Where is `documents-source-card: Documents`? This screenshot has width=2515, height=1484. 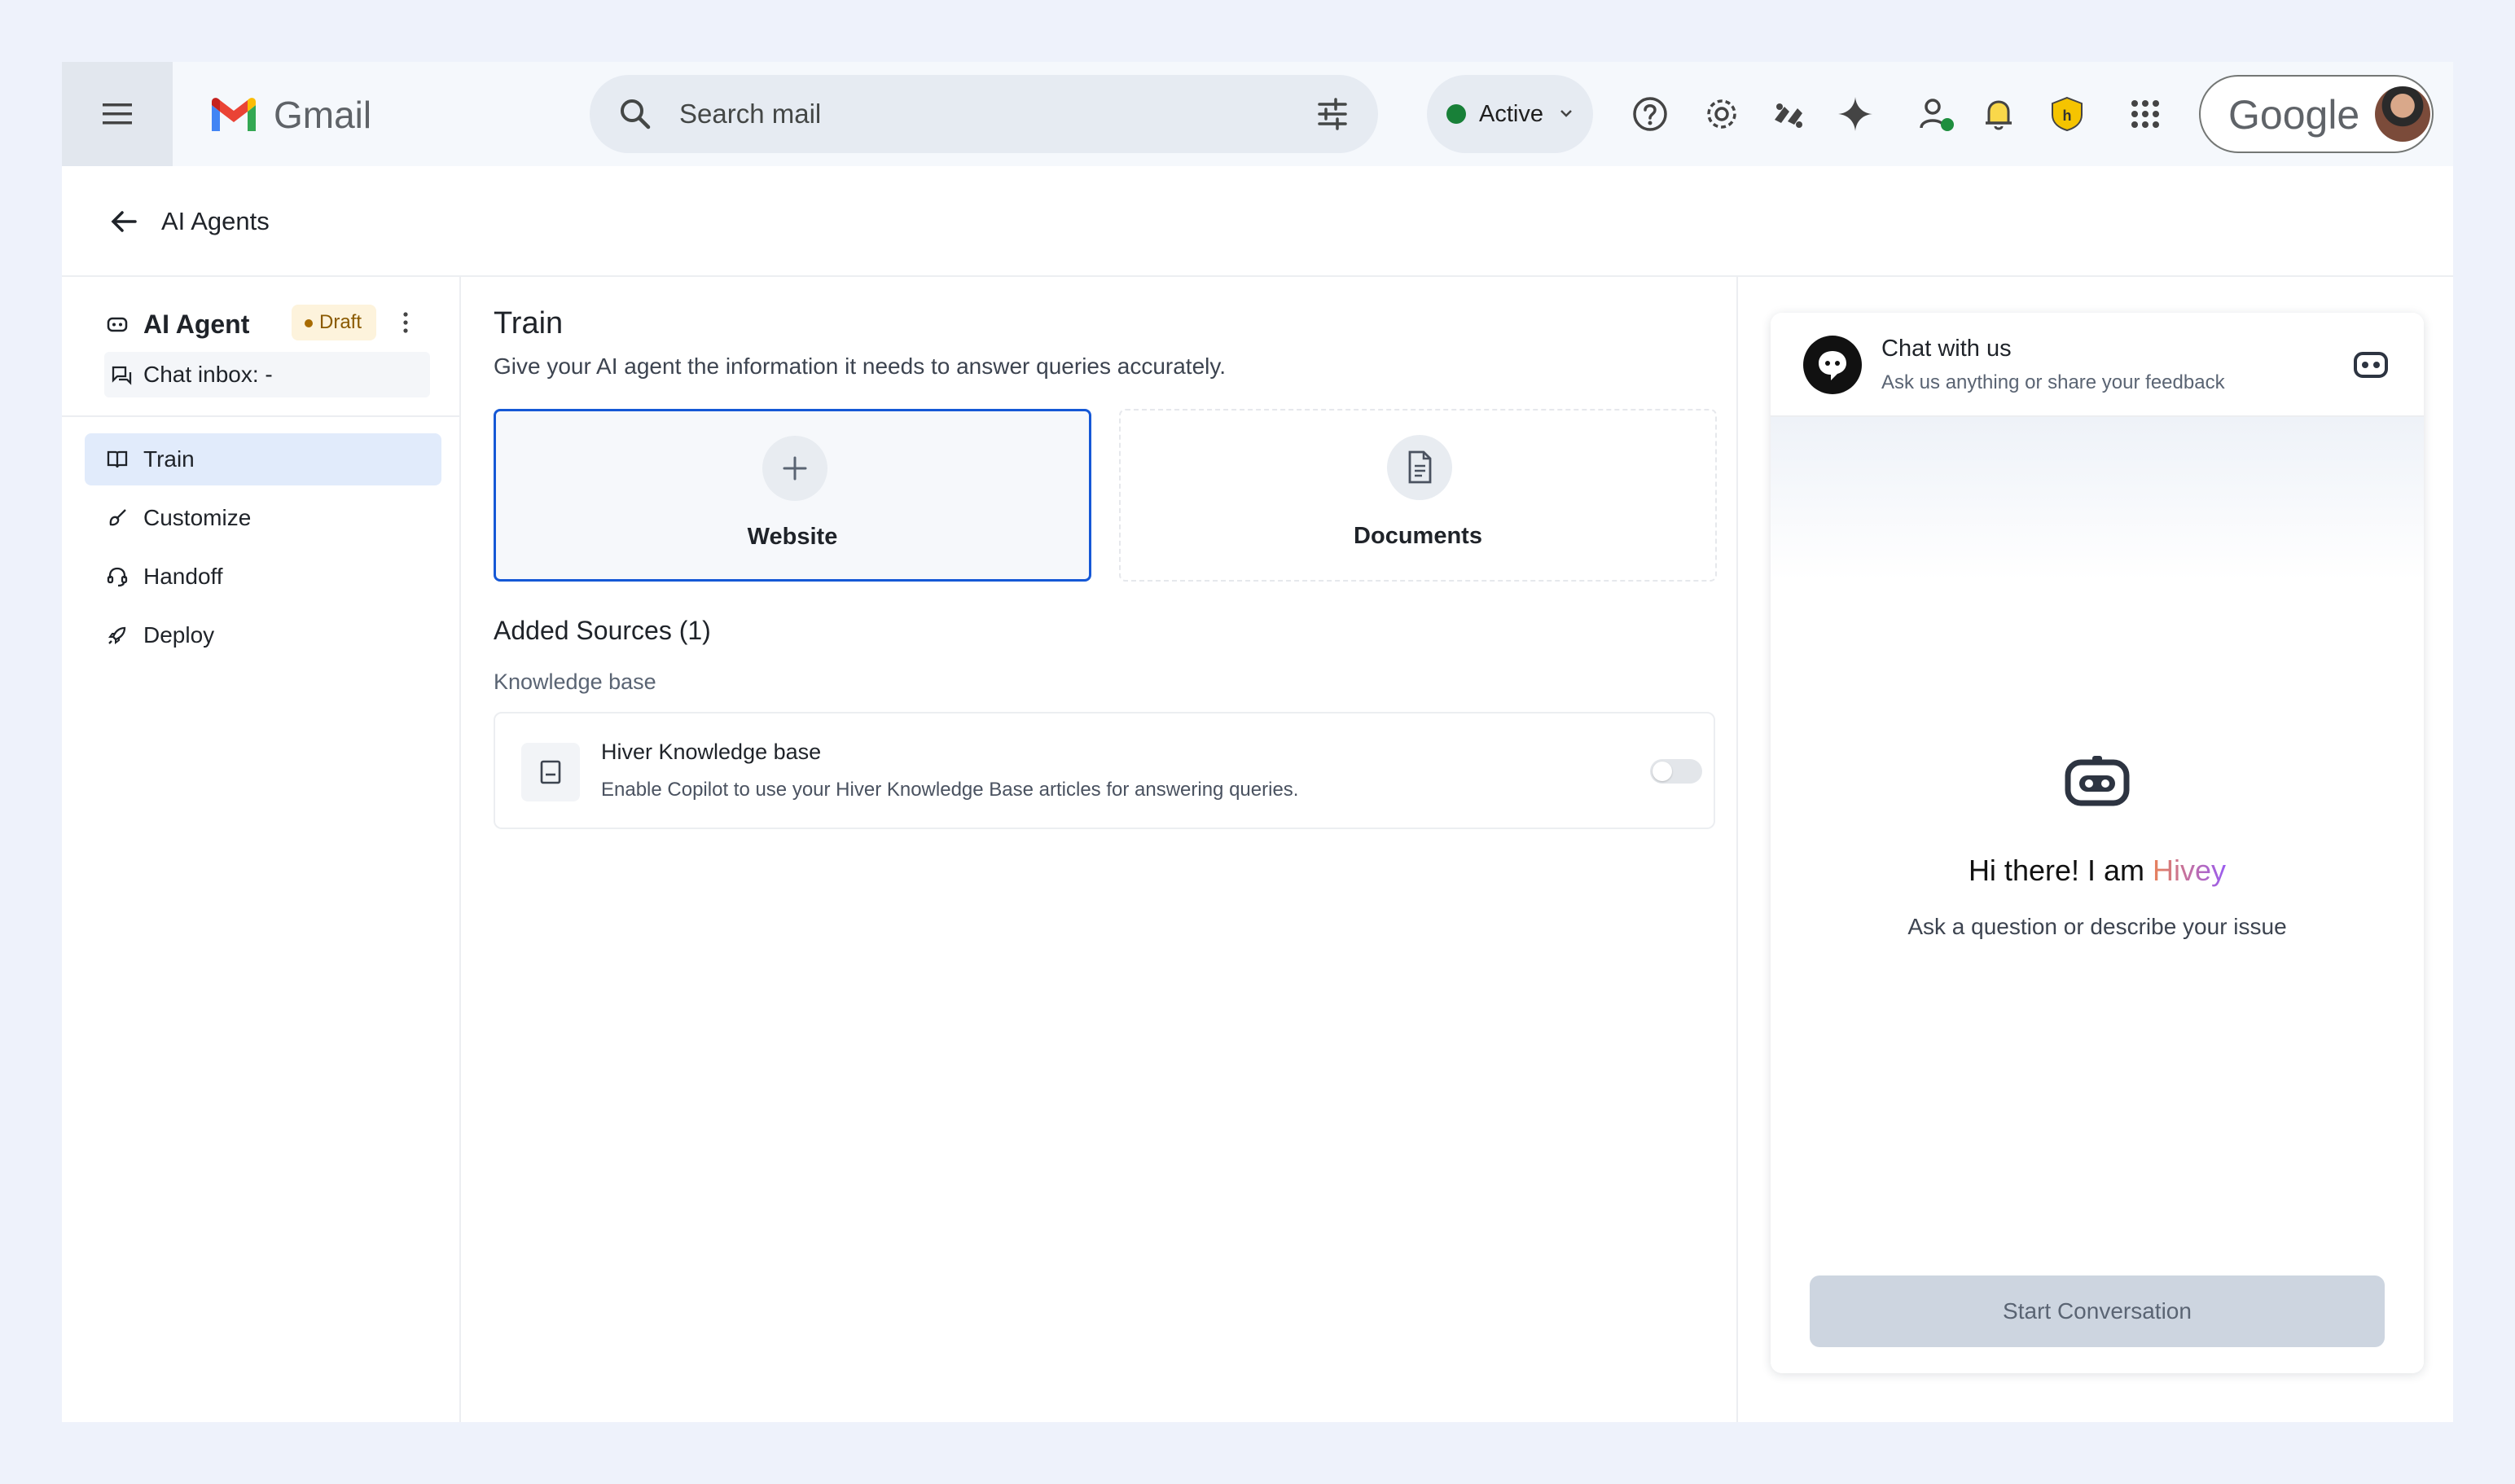 documents-source-card: Documents is located at coordinates (1418, 495).